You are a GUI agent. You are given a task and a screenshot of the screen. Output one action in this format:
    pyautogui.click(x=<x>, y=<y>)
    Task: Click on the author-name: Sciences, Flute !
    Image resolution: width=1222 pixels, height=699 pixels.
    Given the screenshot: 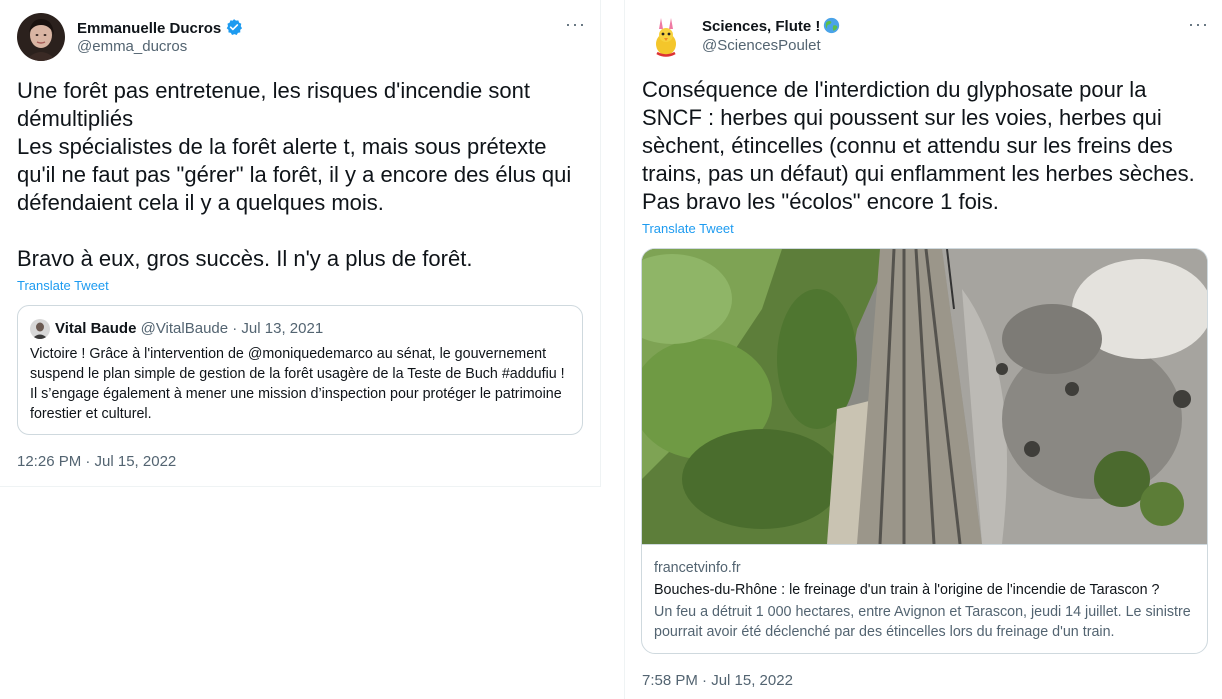 What is the action you would take?
    pyautogui.click(x=771, y=27)
    